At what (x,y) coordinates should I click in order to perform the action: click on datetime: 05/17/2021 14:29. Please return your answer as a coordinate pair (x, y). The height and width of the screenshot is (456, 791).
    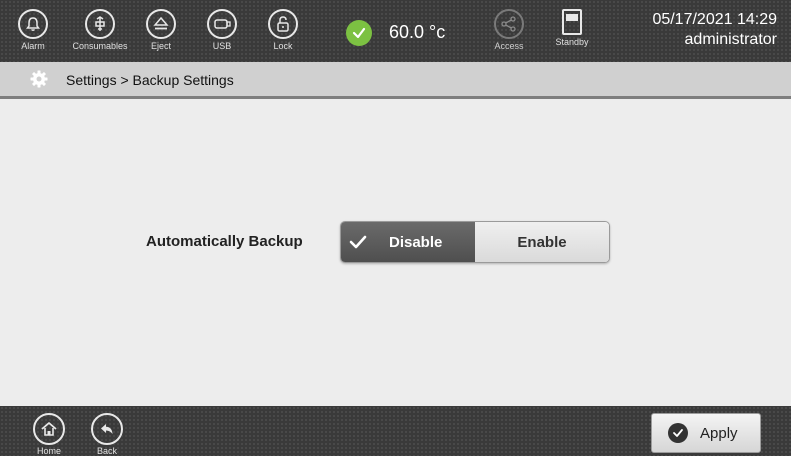
    Looking at the image, I should click on (714, 19).